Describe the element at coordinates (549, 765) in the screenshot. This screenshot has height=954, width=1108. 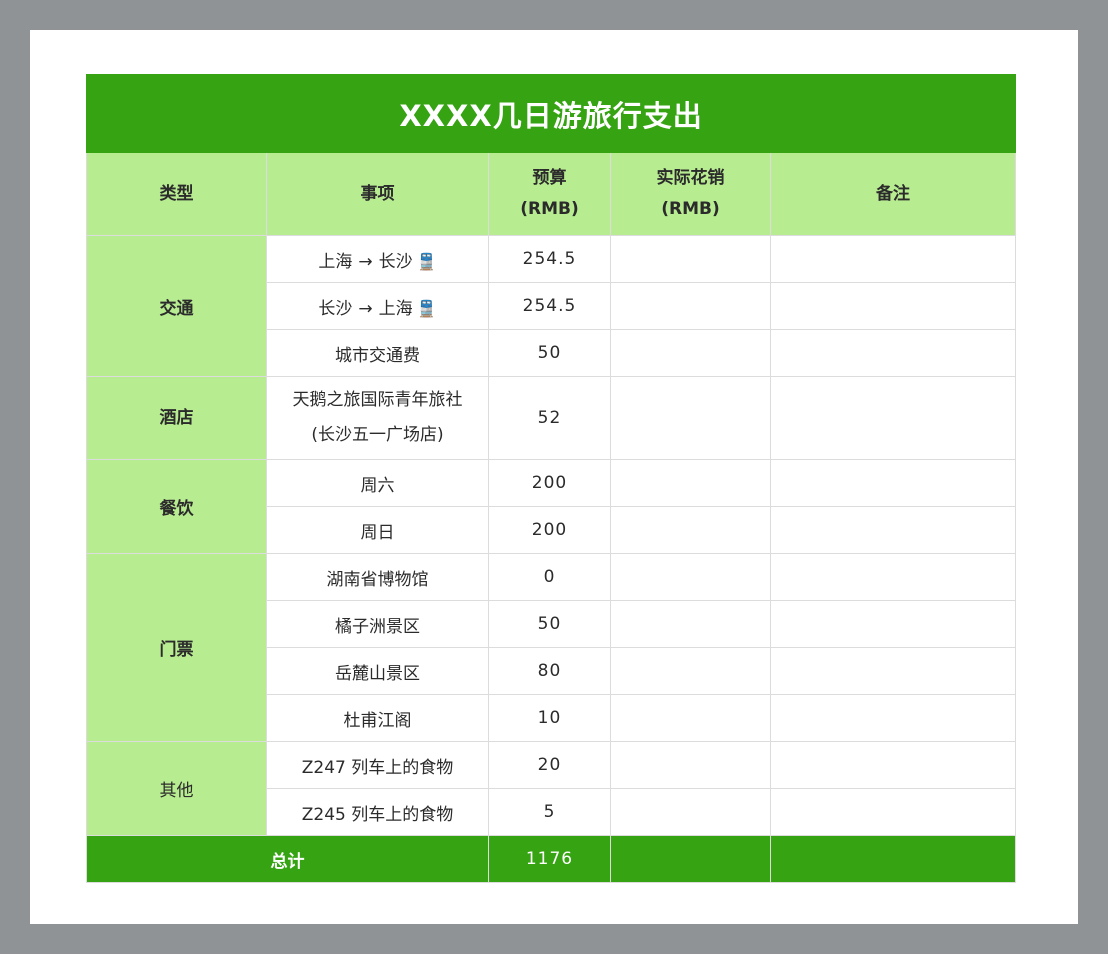
I see `budget-cell: 20` at that location.